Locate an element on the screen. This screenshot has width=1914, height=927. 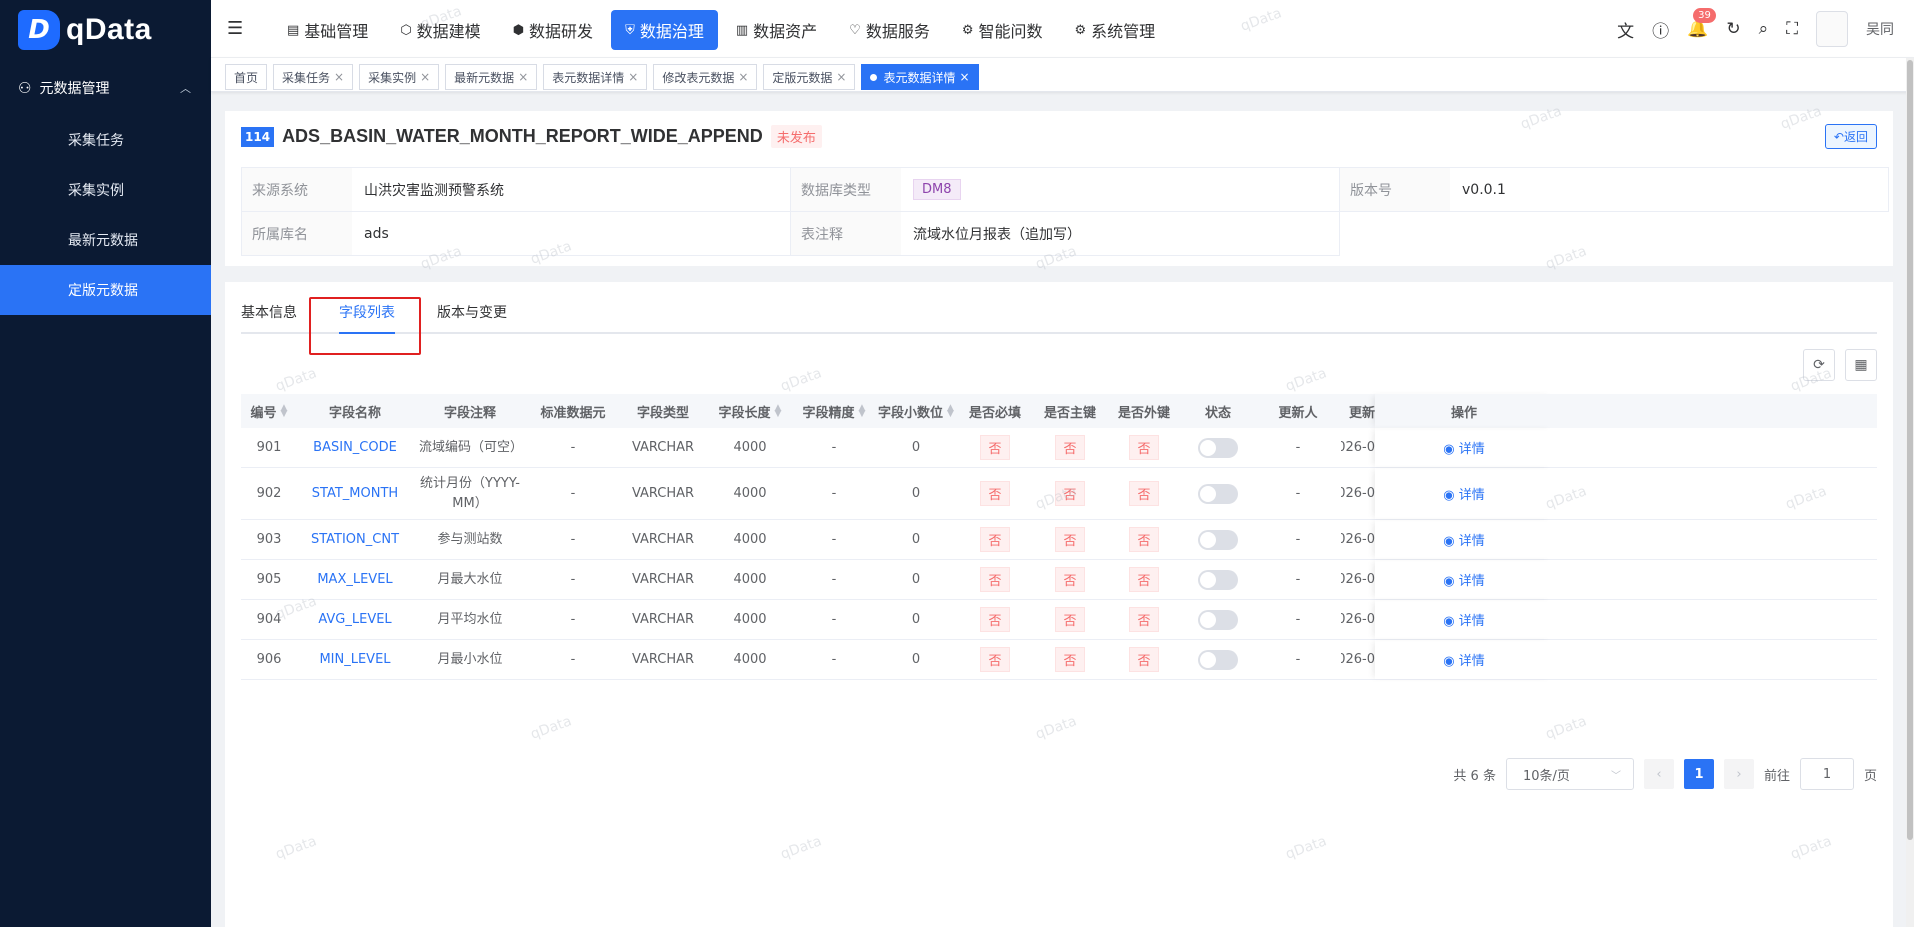
tab-version-change: 版本与变更 is located at coordinates (472, 312).